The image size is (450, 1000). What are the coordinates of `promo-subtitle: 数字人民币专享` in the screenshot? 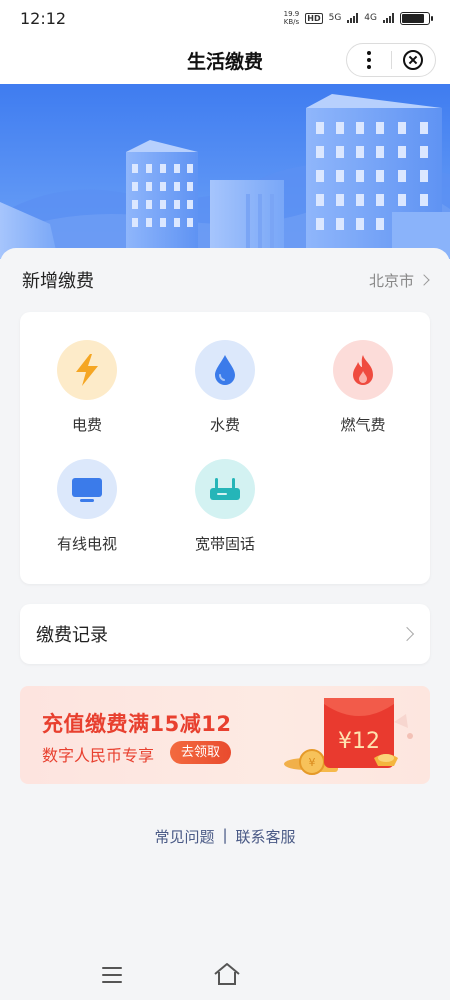 It's located at (98, 755).